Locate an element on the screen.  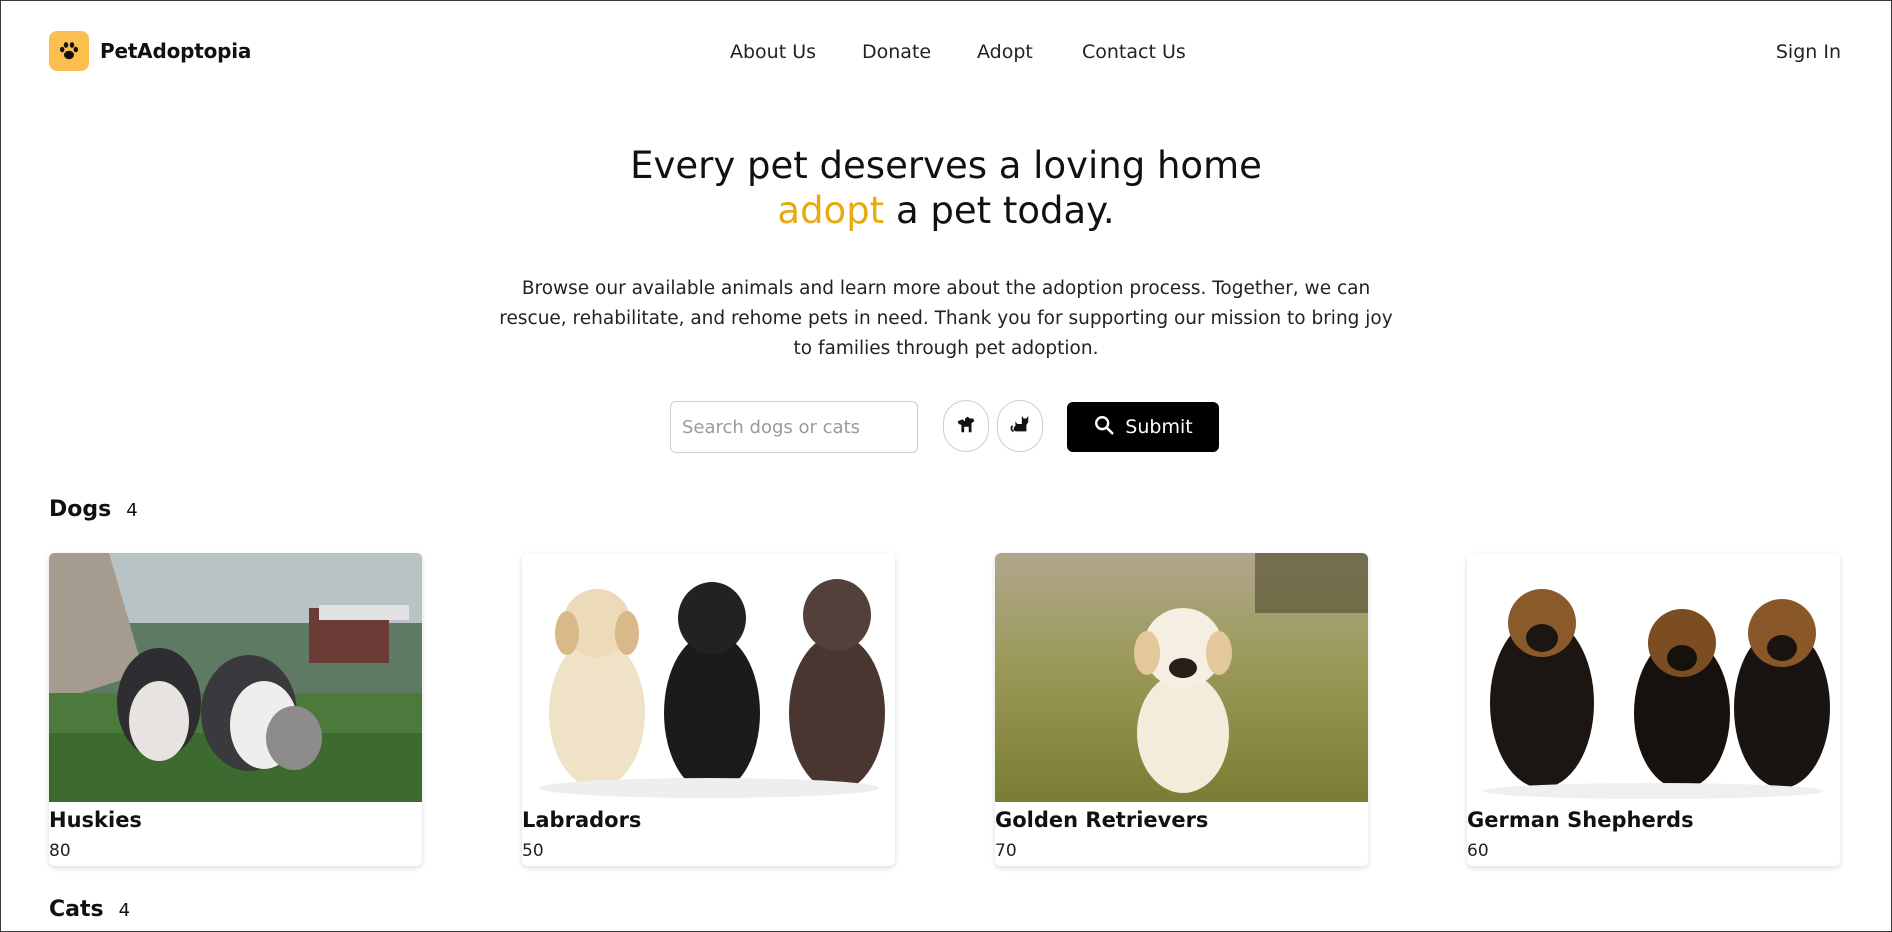
card-title: Labradors is located at coordinates (582, 820).